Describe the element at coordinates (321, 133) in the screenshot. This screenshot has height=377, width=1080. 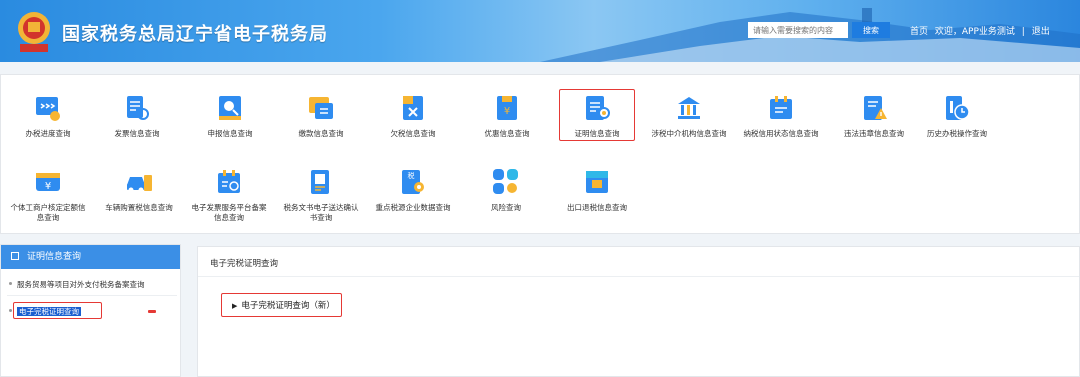
I see `query-item-label: 缴款信息查询` at that location.